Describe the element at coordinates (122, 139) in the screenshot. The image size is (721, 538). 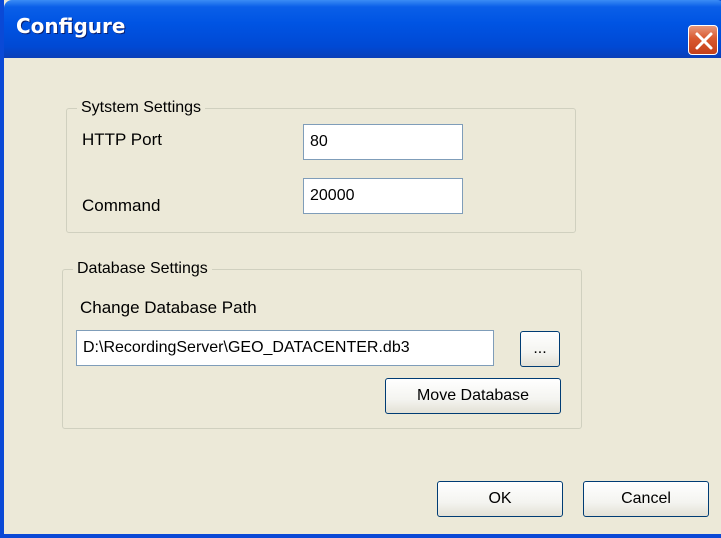
I see `http-port-label: HTTP Port` at that location.